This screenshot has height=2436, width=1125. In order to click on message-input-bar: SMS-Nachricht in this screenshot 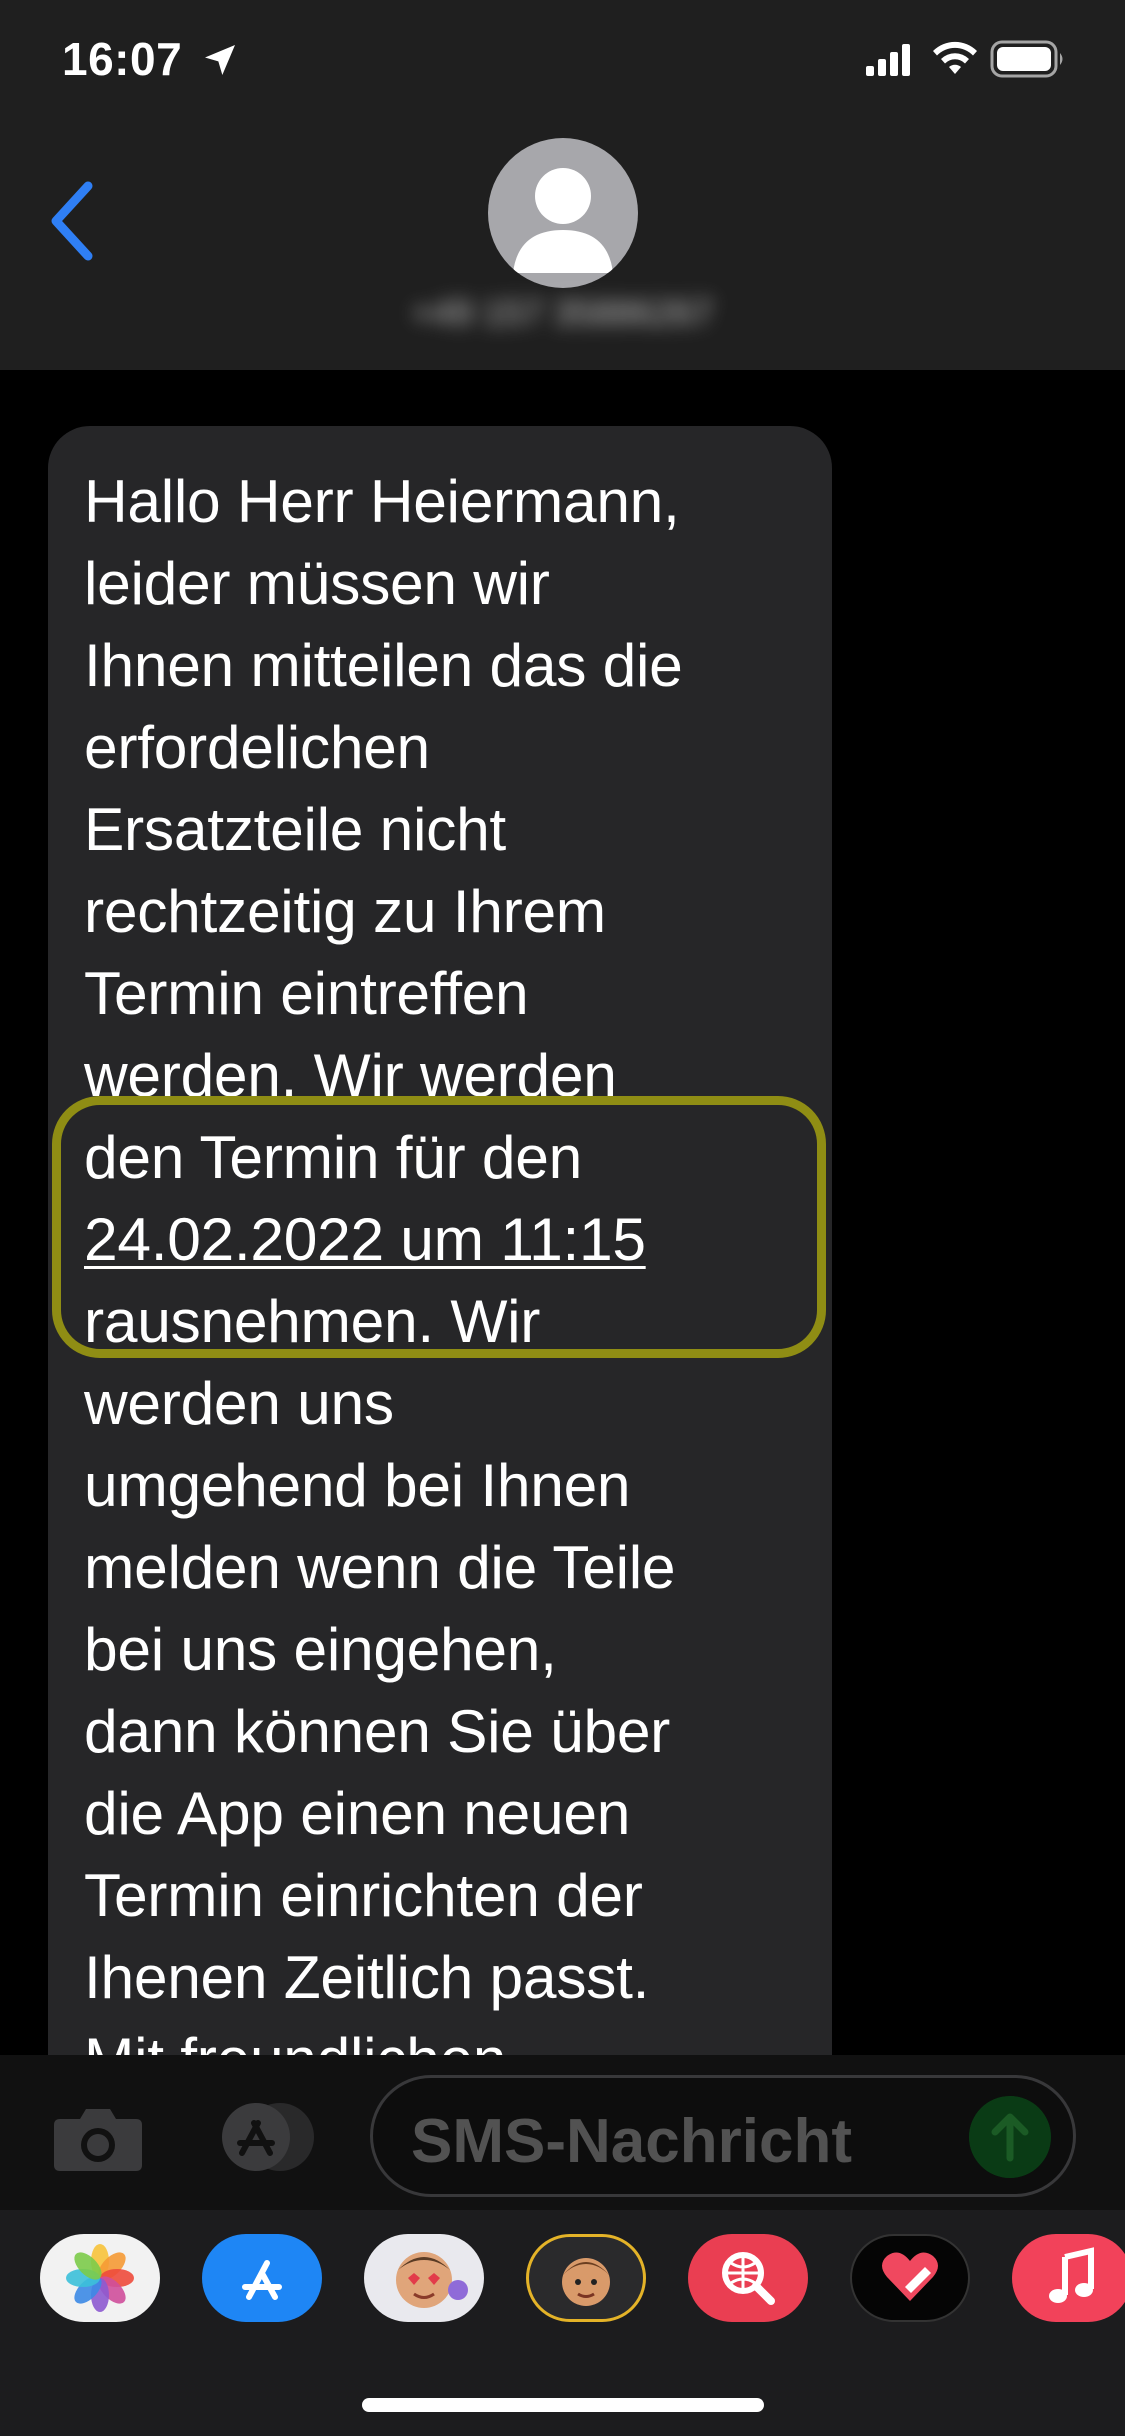, I will do `click(562, 2132)`.